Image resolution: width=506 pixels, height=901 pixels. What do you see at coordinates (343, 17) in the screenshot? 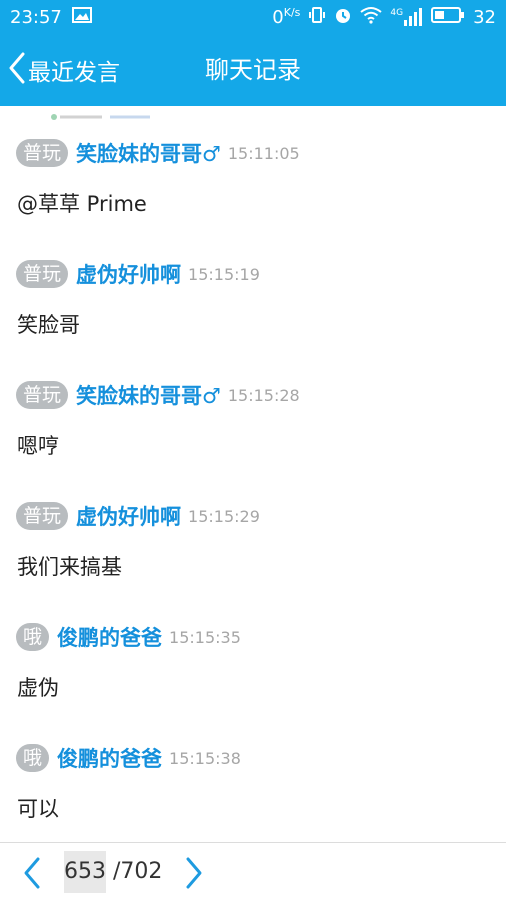
I see `alarm-icon` at bounding box center [343, 17].